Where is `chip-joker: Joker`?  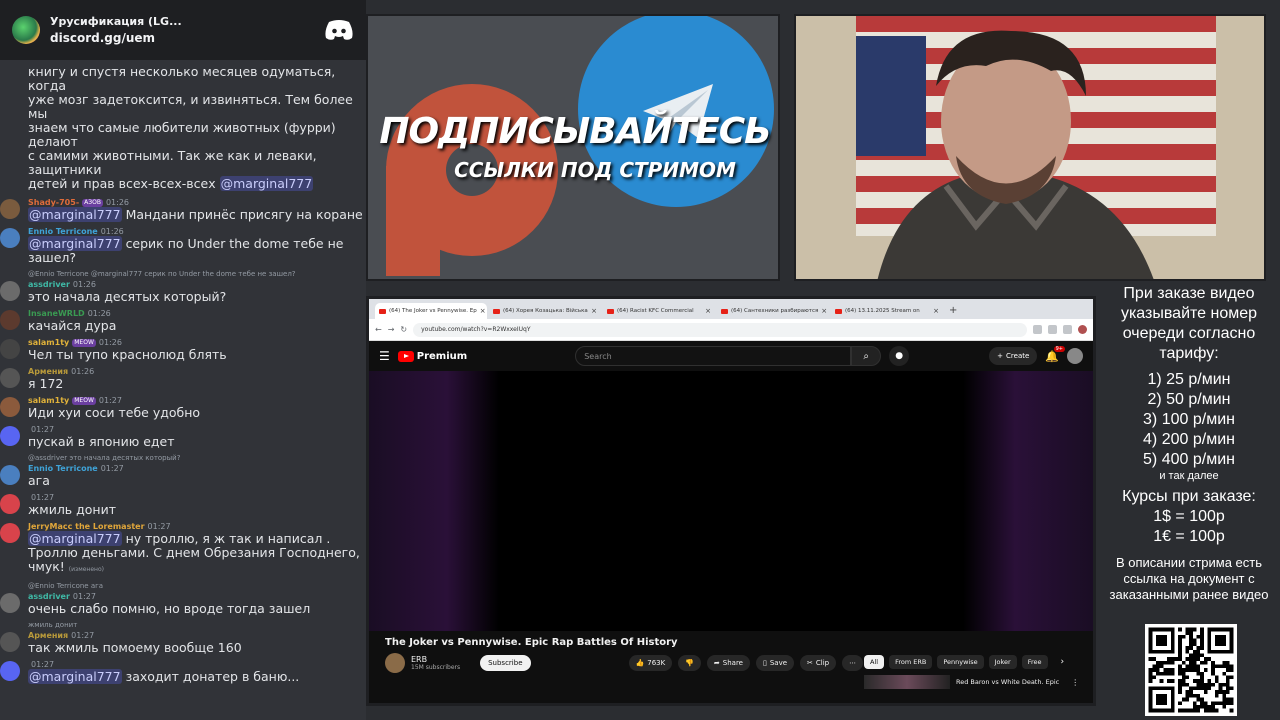 chip-joker: Joker is located at coordinates (1002, 662).